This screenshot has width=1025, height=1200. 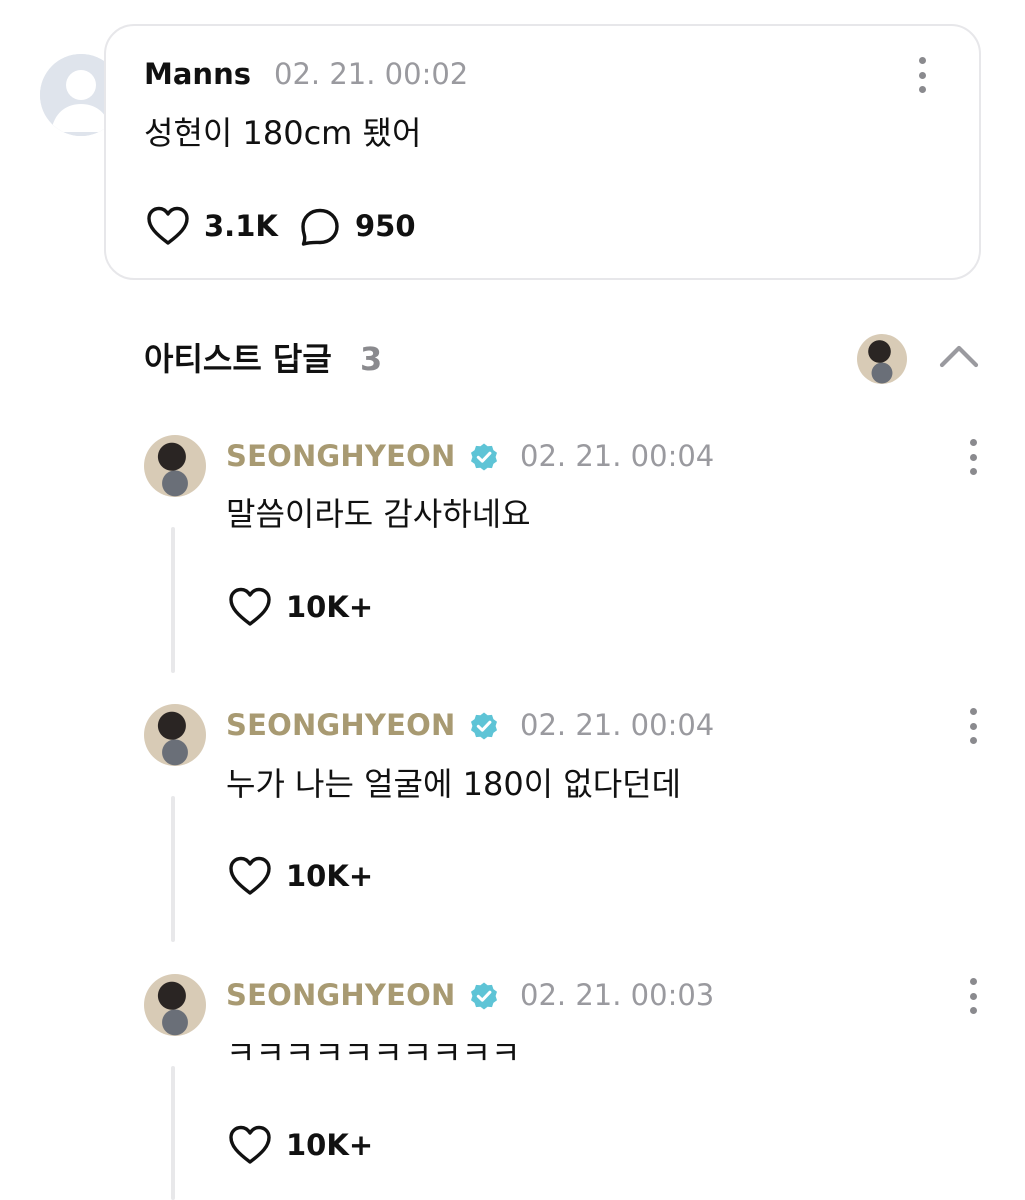 I want to click on like-count: 3.1K, so click(x=241, y=226).